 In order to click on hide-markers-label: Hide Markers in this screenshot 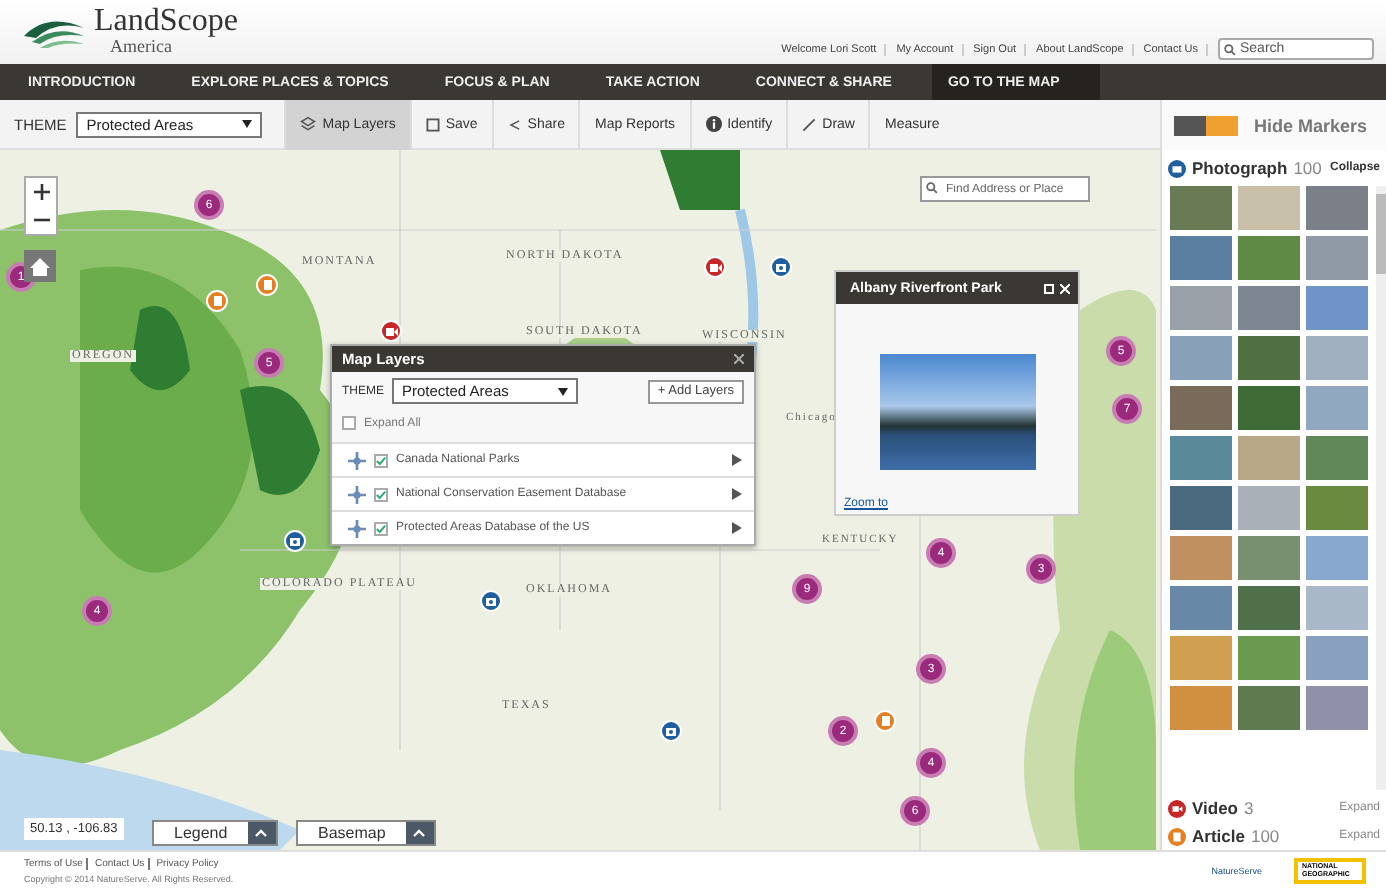, I will do `click(1311, 125)`.